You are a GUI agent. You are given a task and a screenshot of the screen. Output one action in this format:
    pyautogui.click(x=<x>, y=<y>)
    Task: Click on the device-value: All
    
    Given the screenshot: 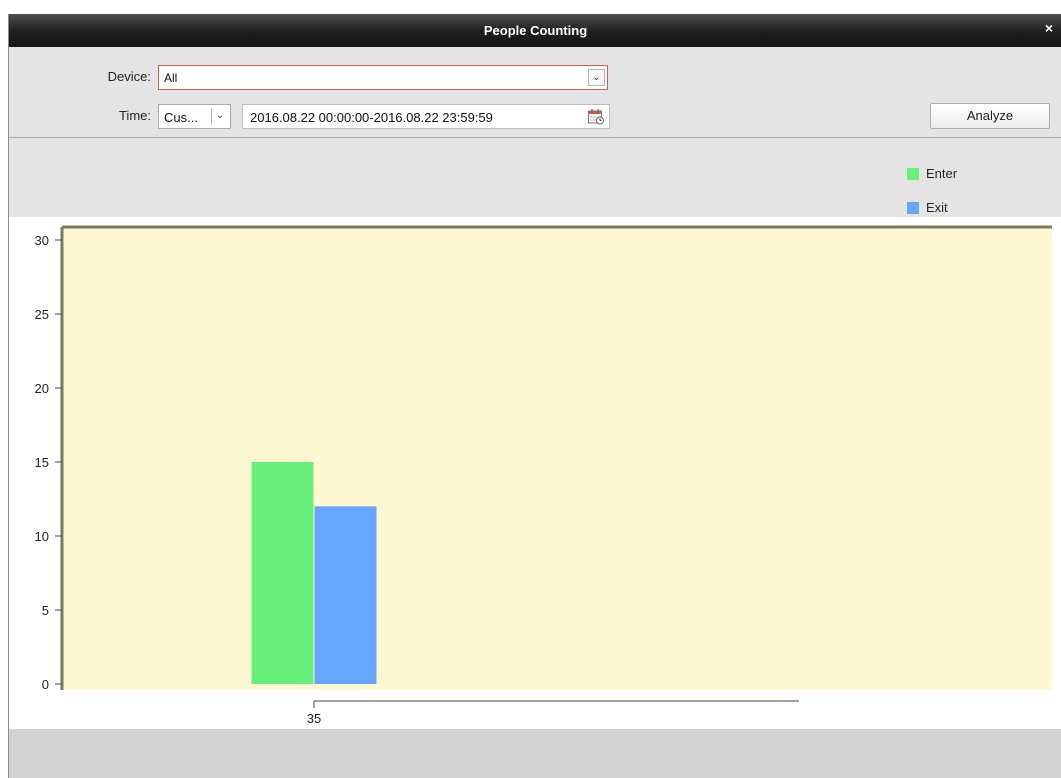 What is the action you would take?
    pyautogui.click(x=171, y=78)
    